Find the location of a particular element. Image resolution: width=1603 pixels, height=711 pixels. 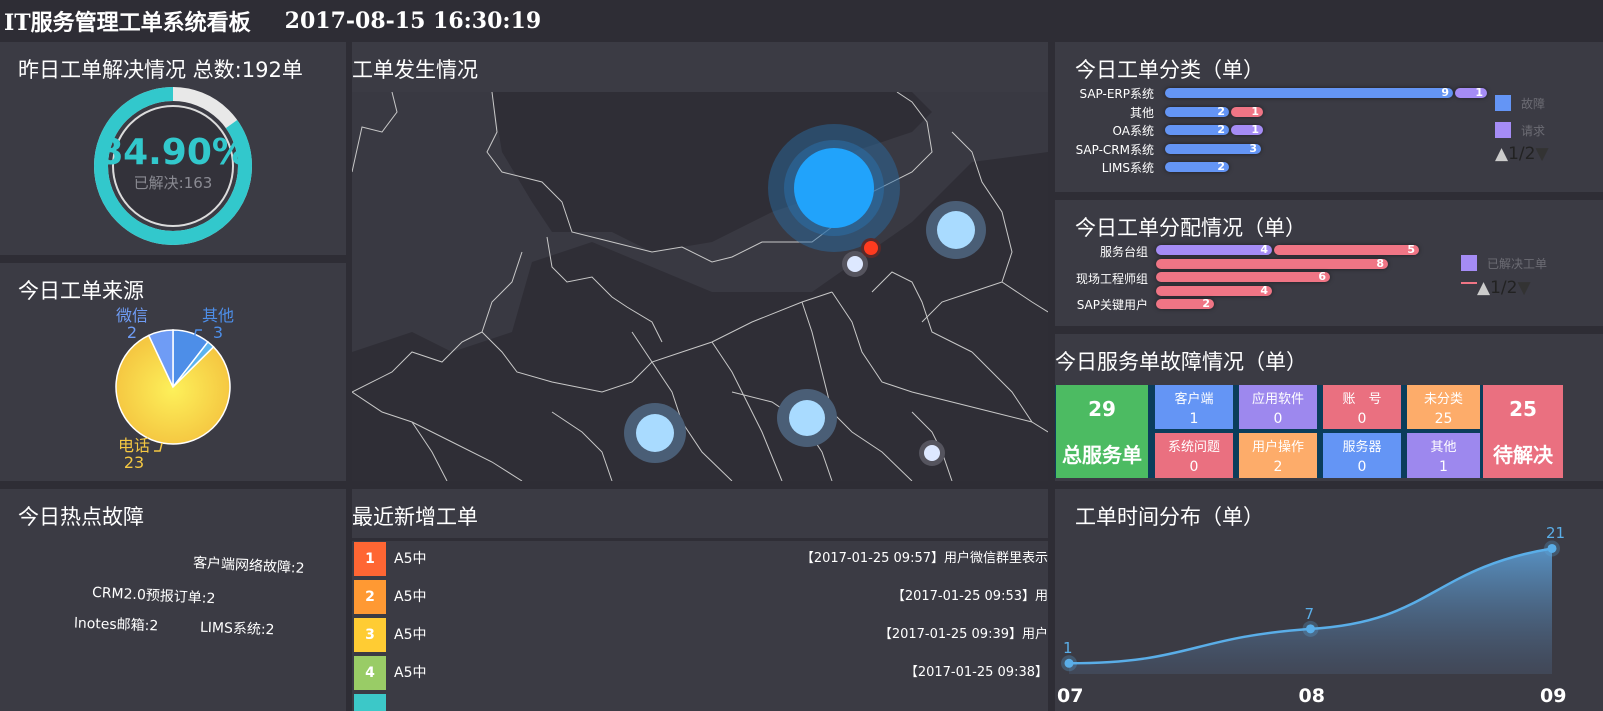

assign-bar-total: 4 is located at coordinates (1214, 290).